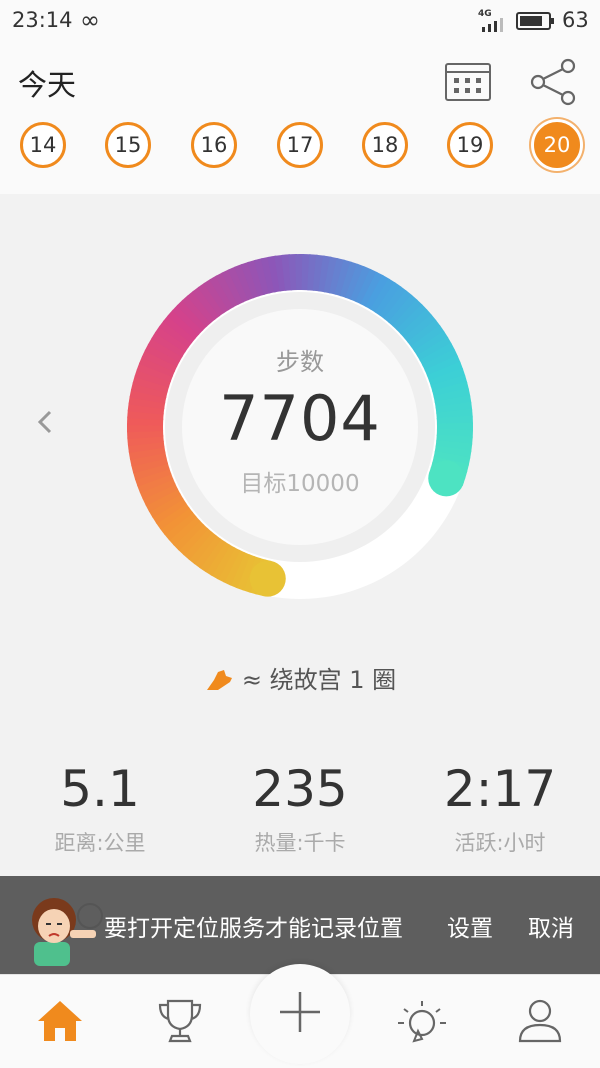 Image resolution: width=600 pixels, height=1068 pixels. Describe the element at coordinates (300, 842) in the screenshot. I see `stat-calories-label: 热量:千卡` at that location.